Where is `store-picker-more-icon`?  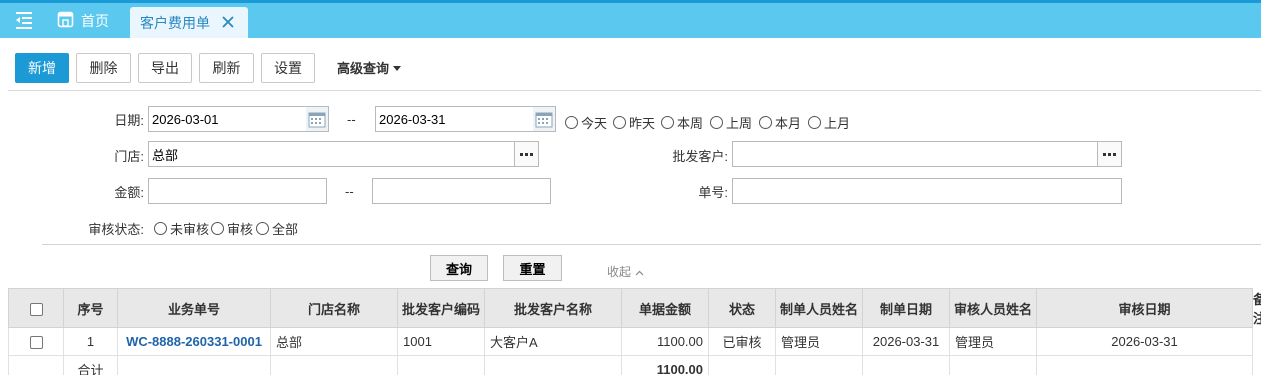 store-picker-more-icon is located at coordinates (526, 154).